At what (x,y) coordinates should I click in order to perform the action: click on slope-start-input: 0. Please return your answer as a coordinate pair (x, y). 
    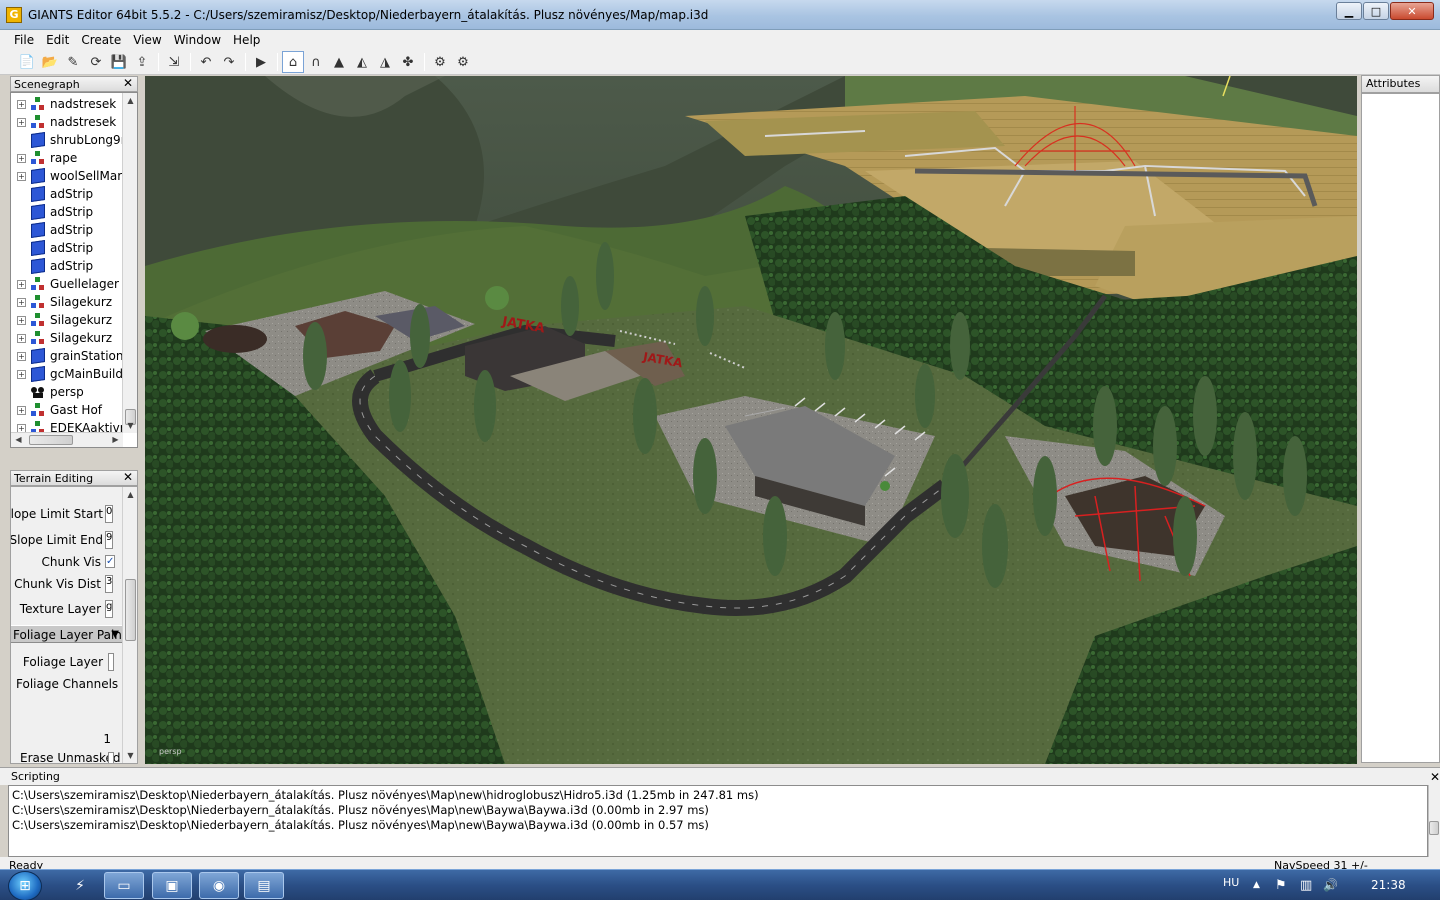
    Looking at the image, I should click on (109, 514).